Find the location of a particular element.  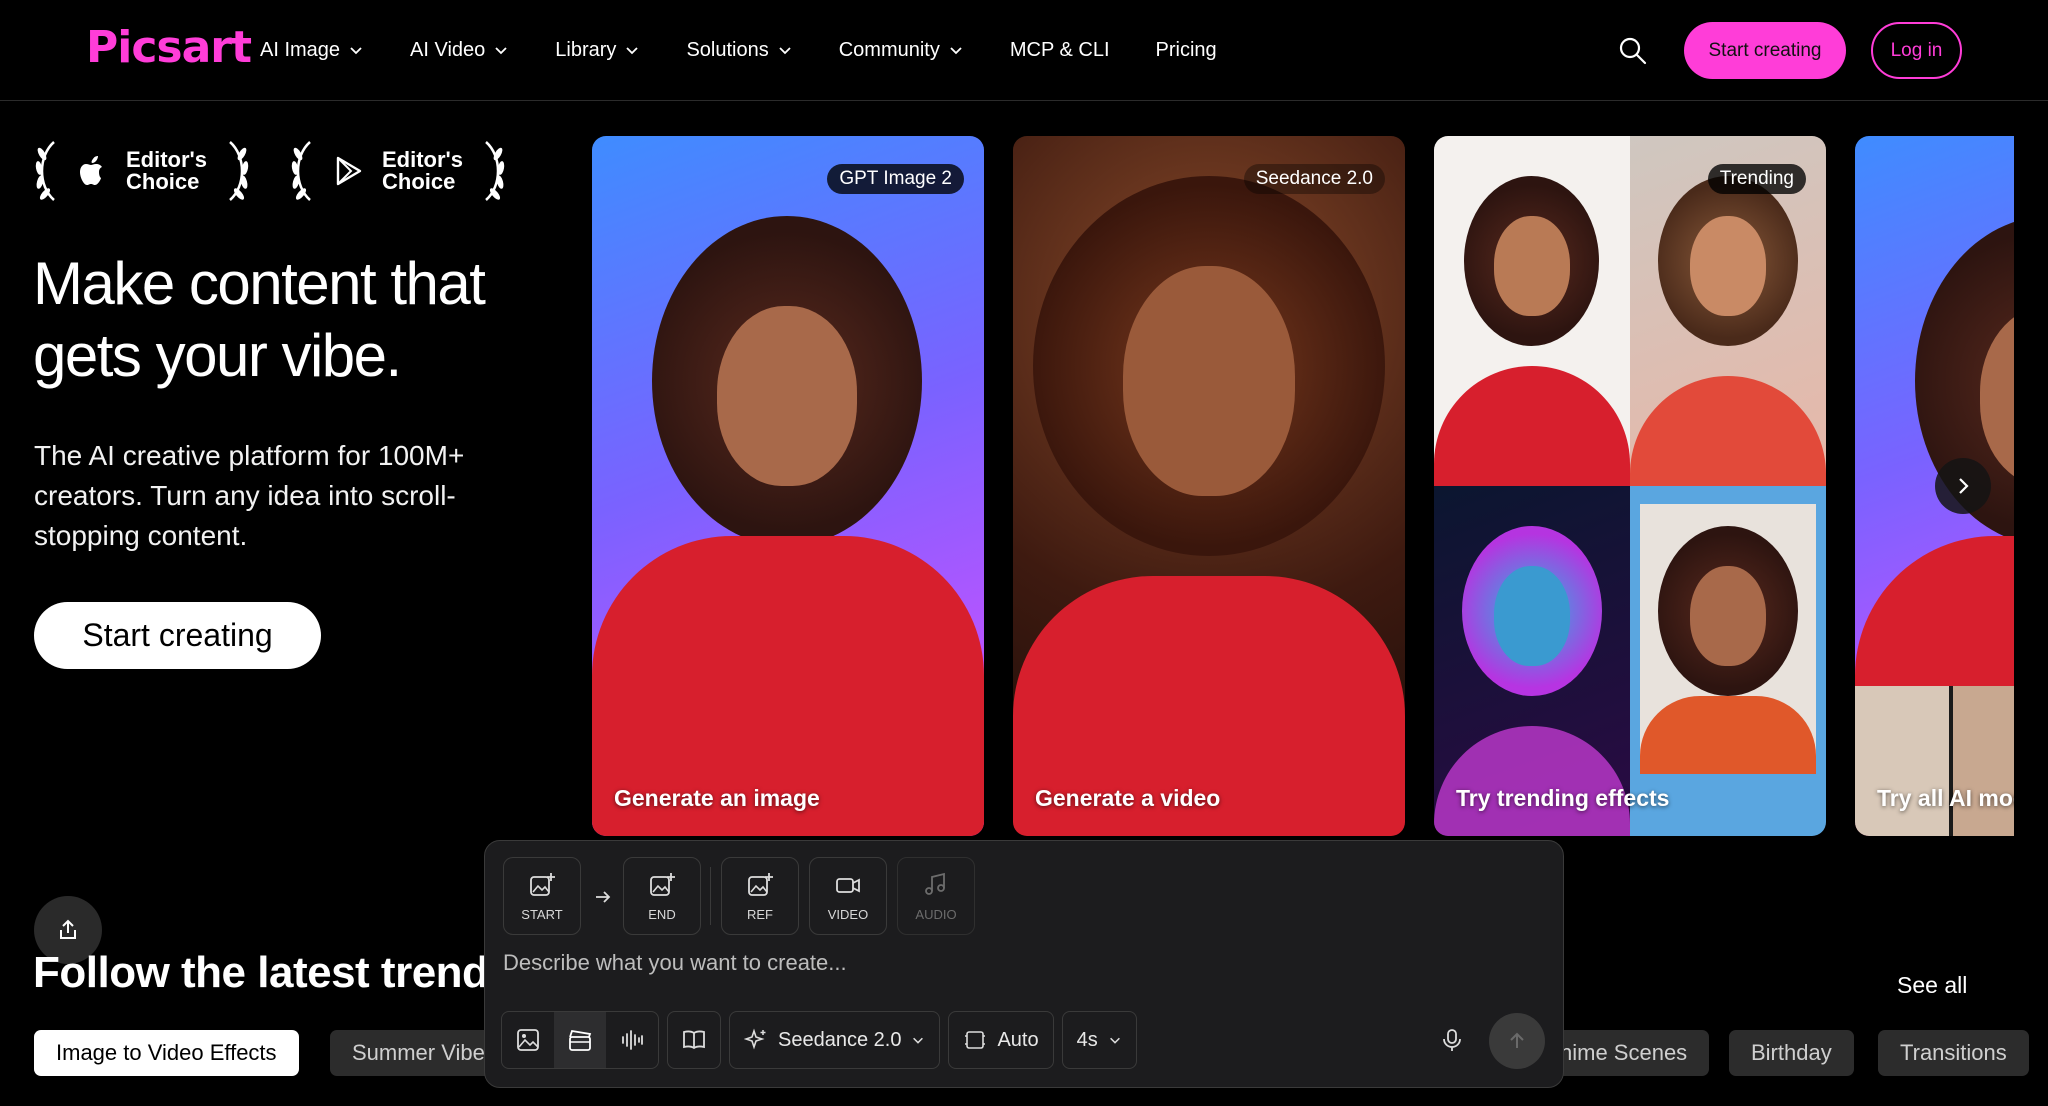

duration-selector: 4s is located at coordinates (1099, 1040).